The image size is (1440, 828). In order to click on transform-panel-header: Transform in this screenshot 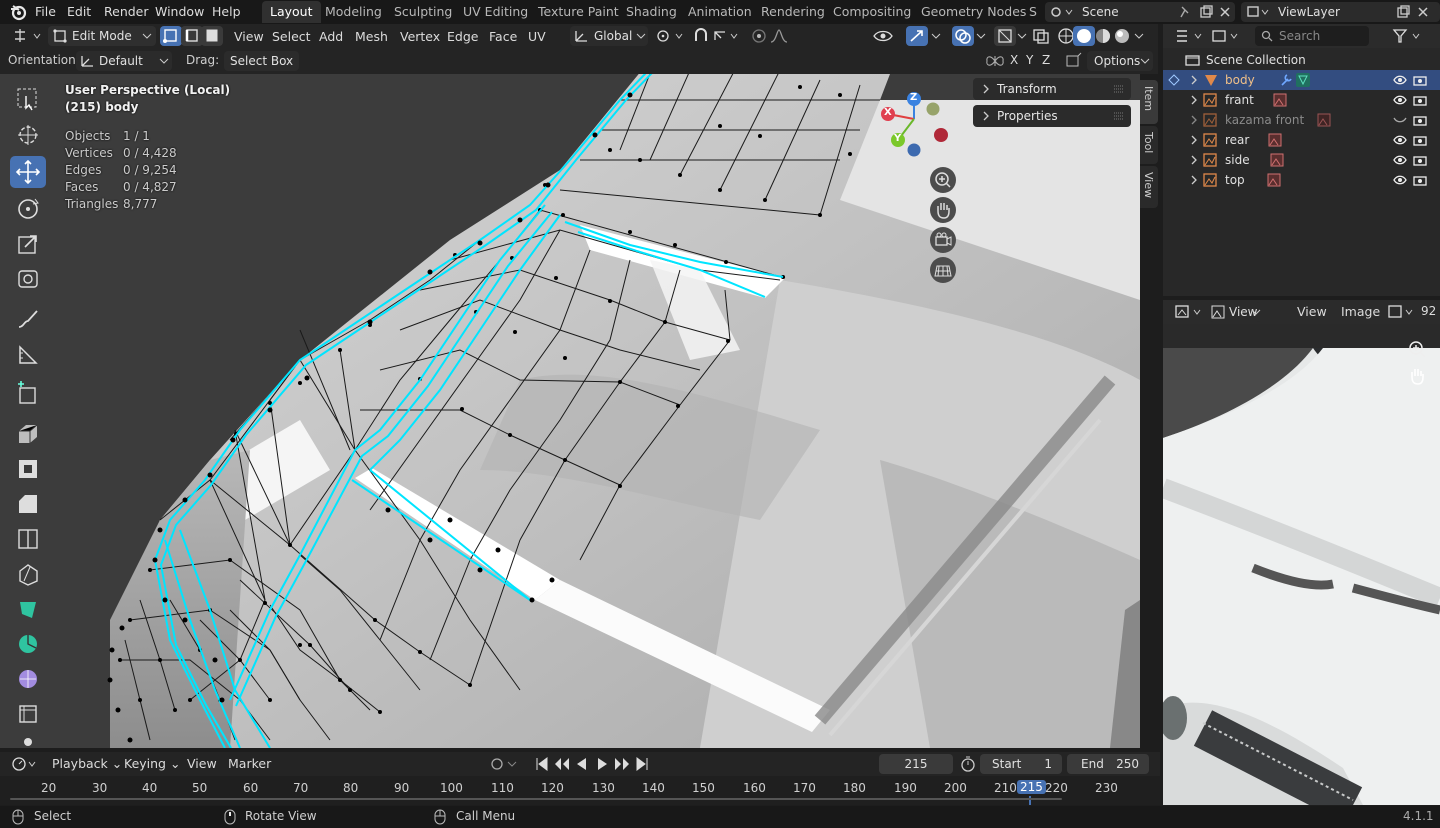, I will do `click(1052, 89)`.